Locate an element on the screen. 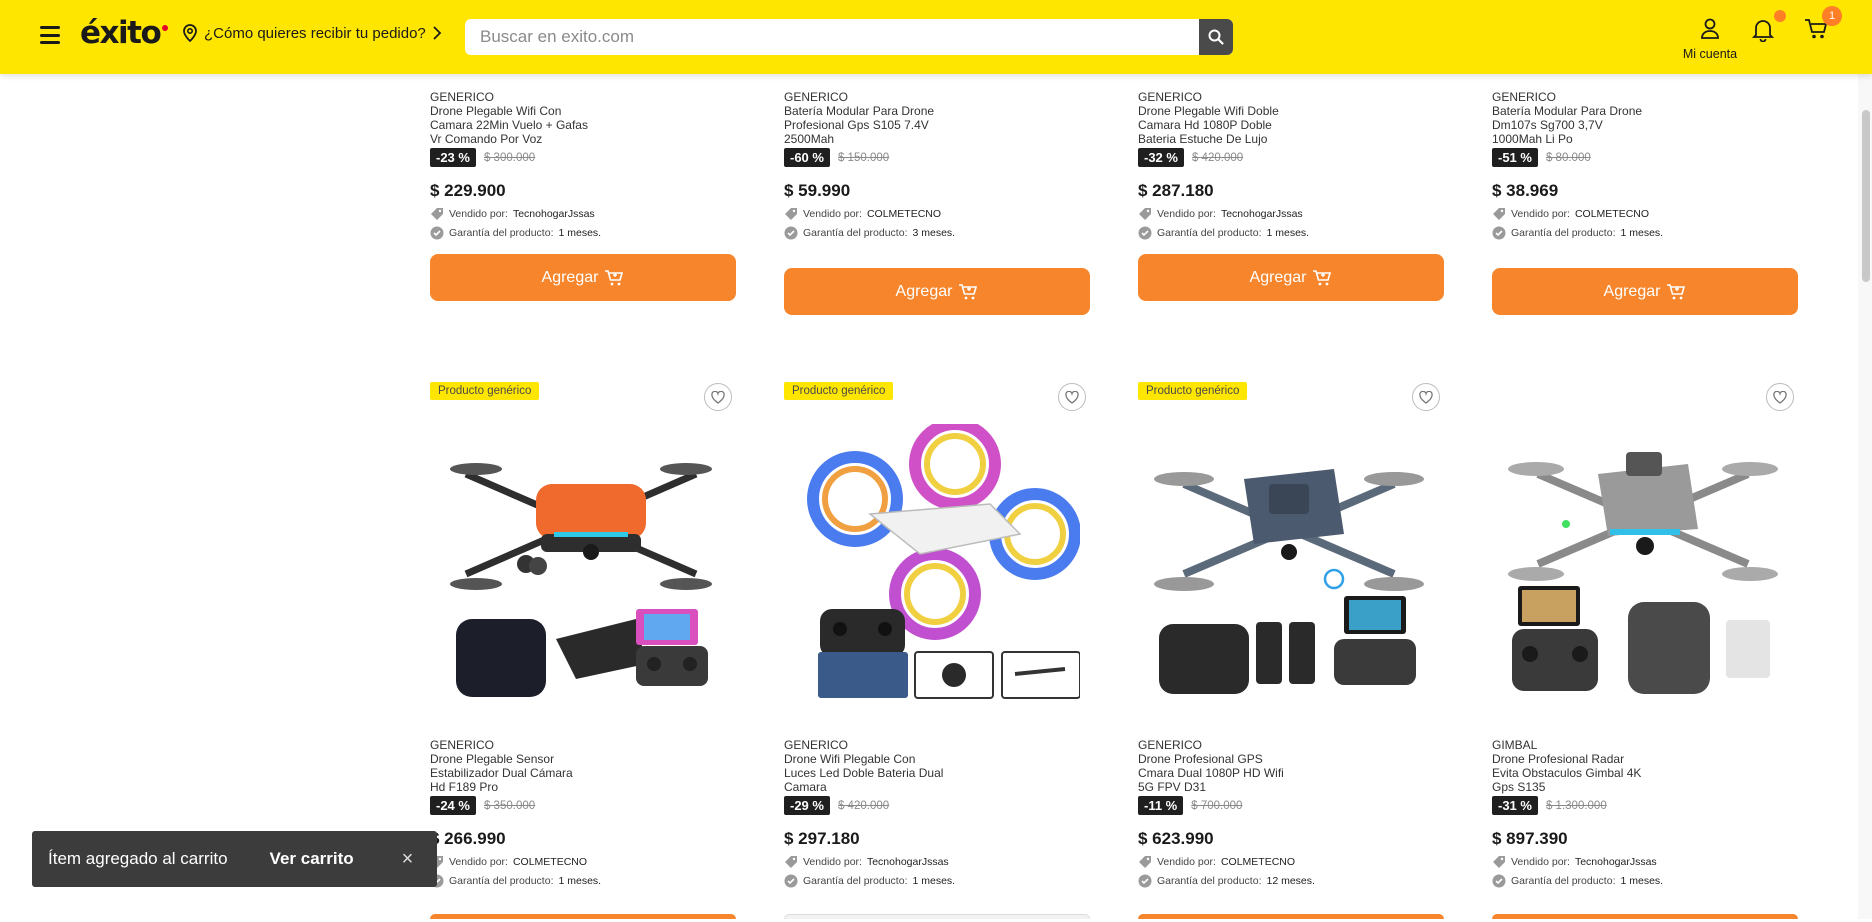 The height and width of the screenshot is (922, 1872). old-price: $ 150.000 is located at coordinates (863, 157).